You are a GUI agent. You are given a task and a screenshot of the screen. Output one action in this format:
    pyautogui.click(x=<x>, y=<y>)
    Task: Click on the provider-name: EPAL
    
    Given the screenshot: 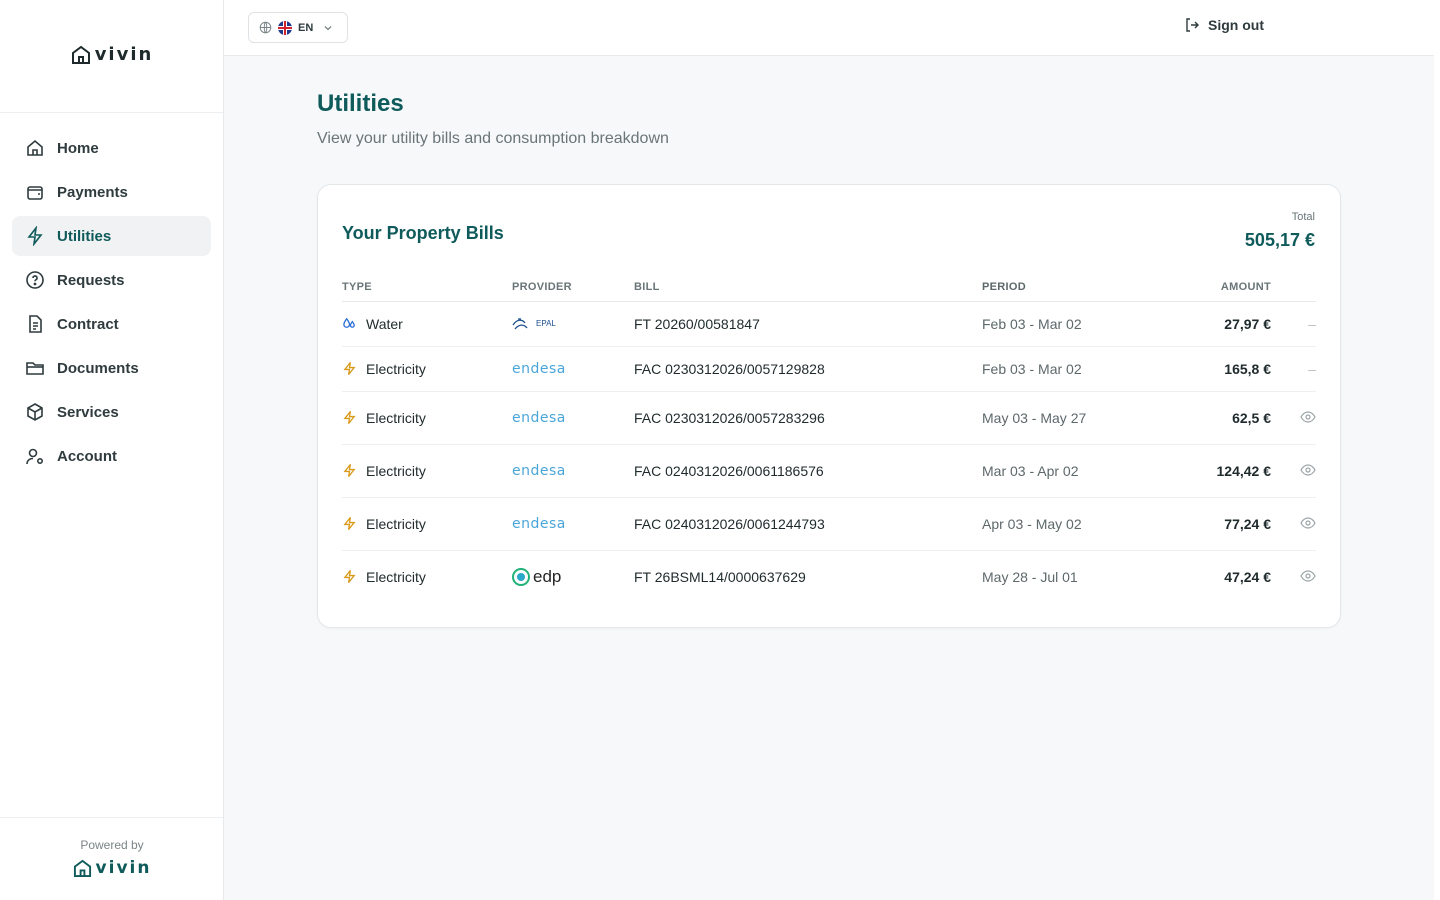 What is the action you would take?
    pyautogui.click(x=546, y=323)
    